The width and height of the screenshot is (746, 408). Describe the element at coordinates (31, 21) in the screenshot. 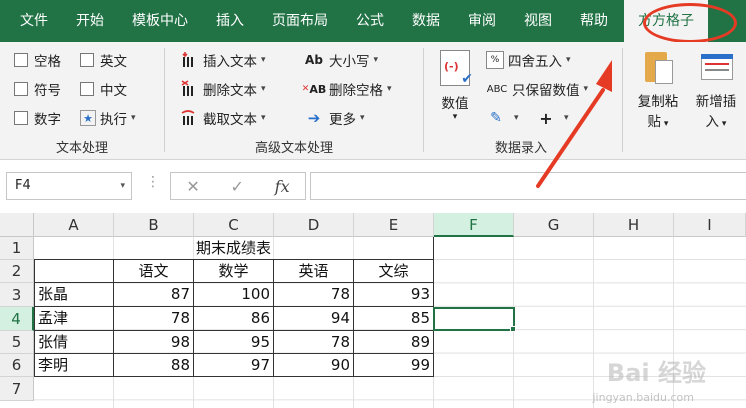

I see `menu-file: 文件` at that location.